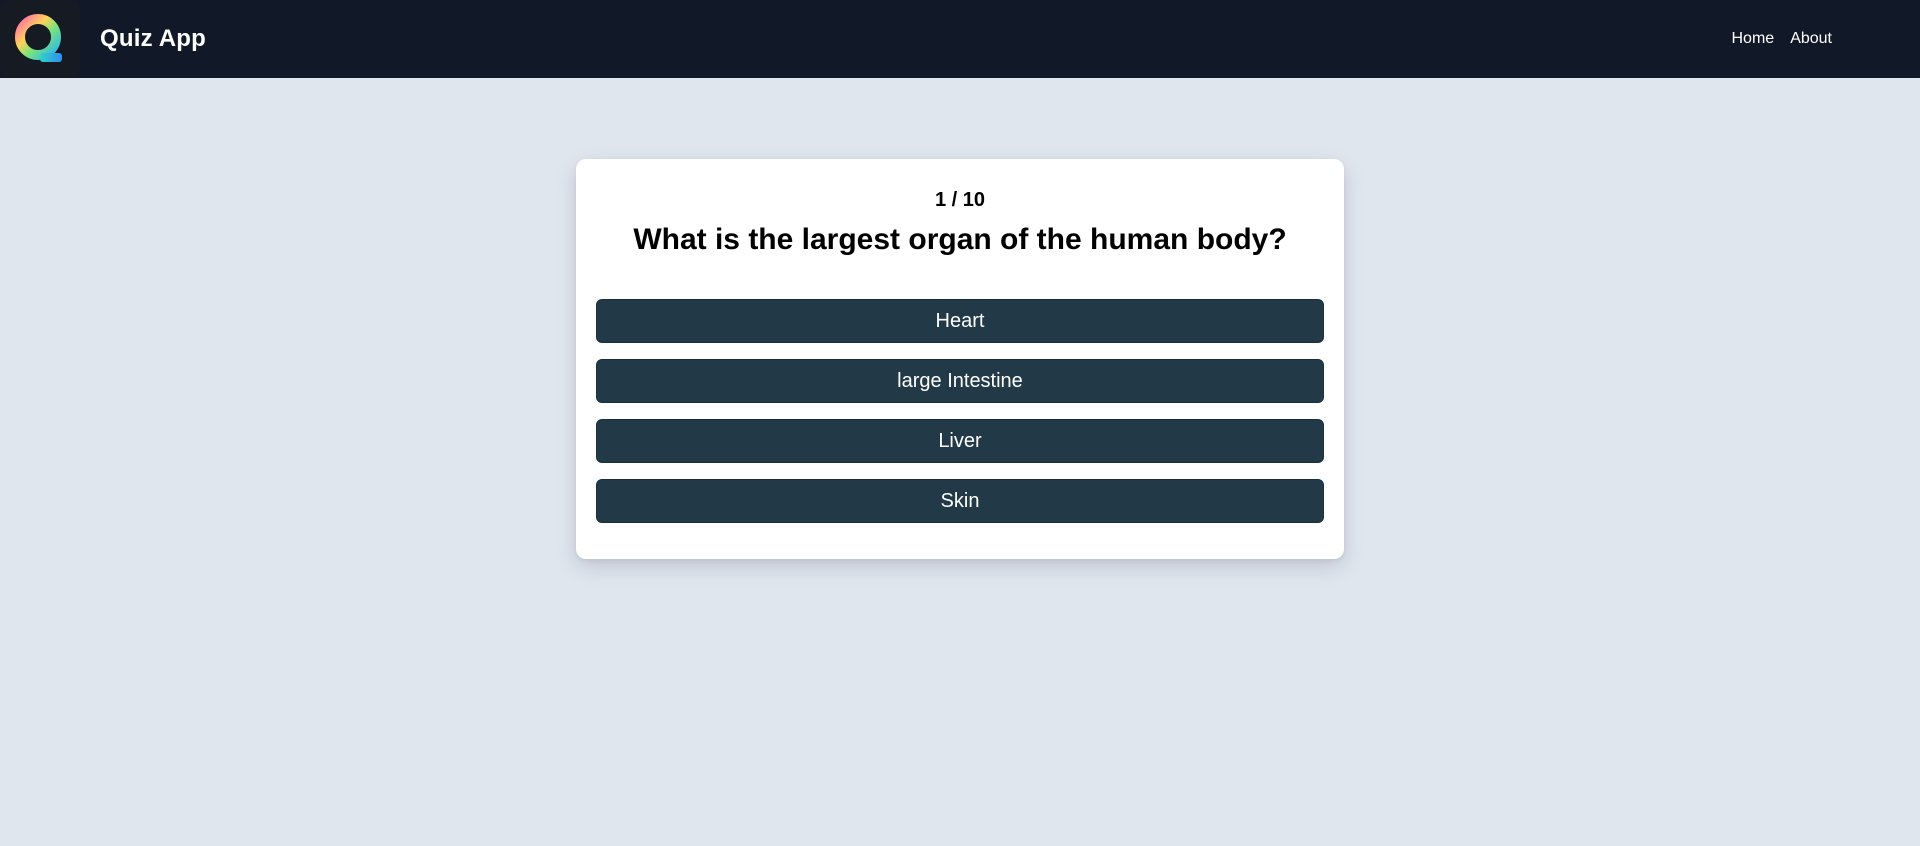 This screenshot has width=1920, height=846. What do you see at coordinates (960, 441) in the screenshot?
I see `answer-option-liver: Liver` at bounding box center [960, 441].